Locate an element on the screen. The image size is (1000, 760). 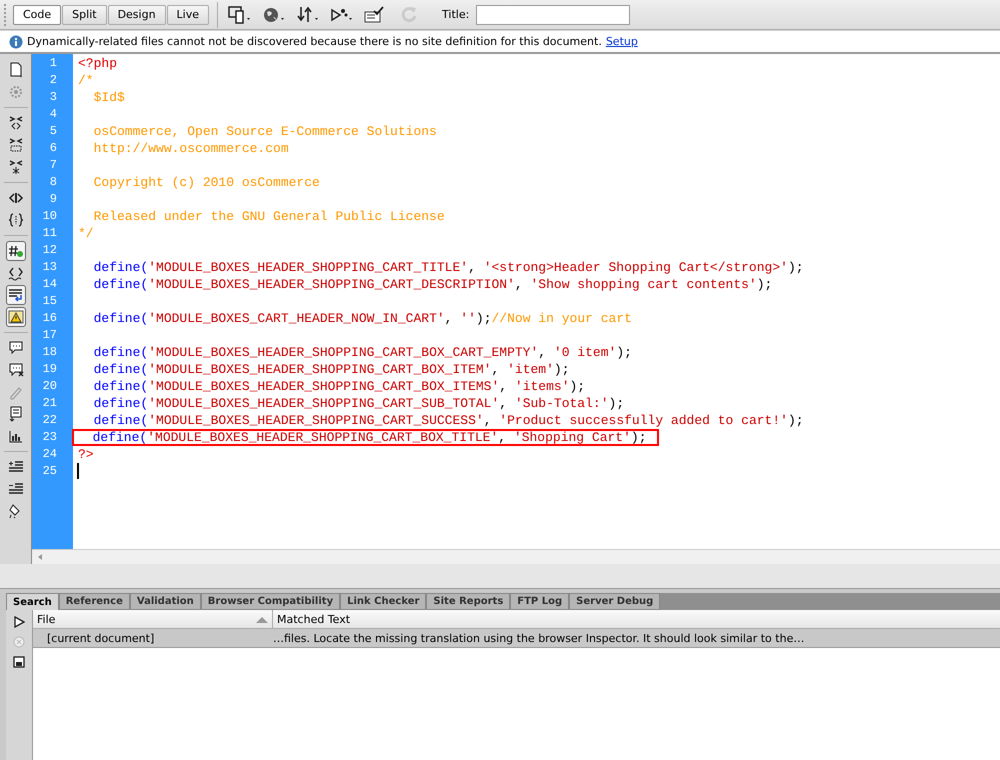
sort-ascending-icon is located at coordinates (262, 619).